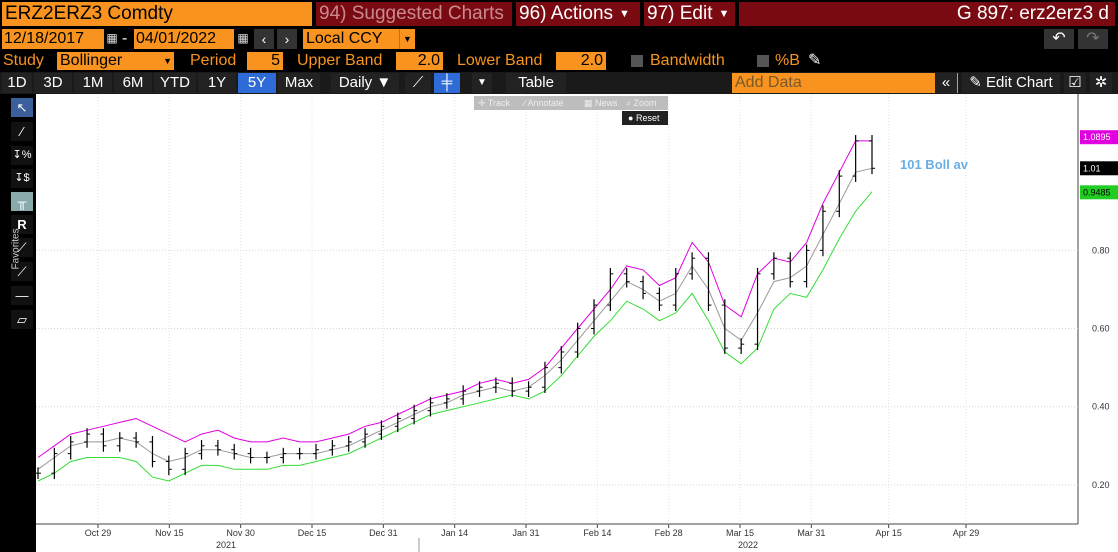 The width and height of the screenshot is (1118, 552). Describe the element at coordinates (22, 155) in the screenshot. I see `percent-tool-icon: ↧%` at that location.